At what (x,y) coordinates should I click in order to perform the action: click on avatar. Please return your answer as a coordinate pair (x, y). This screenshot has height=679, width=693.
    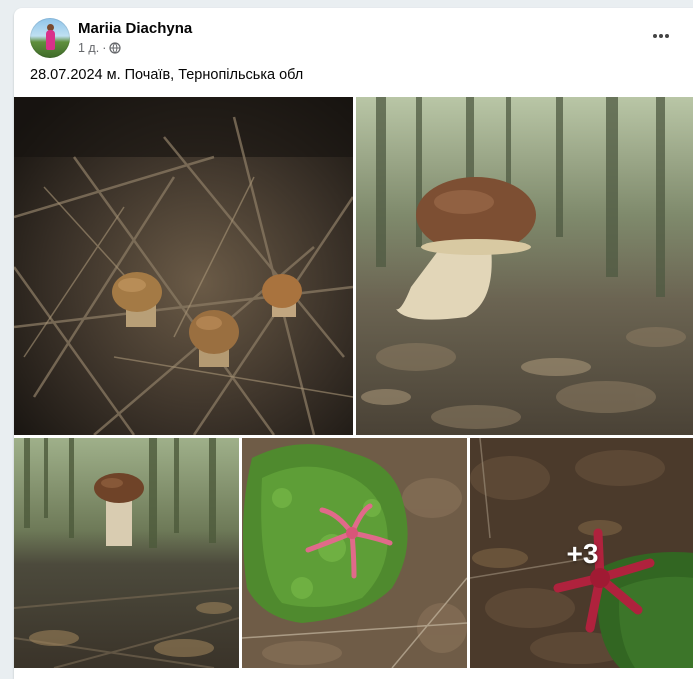
    Looking at the image, I should click on (50, 38).